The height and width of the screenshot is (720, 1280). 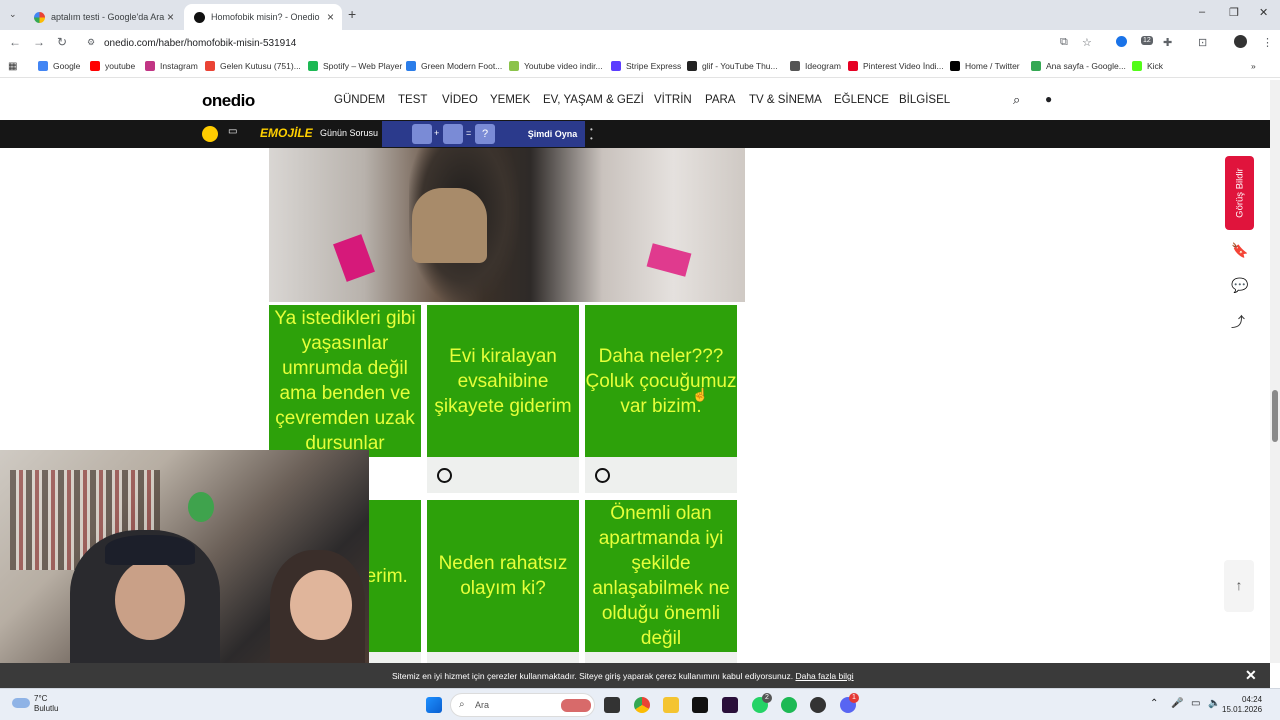 I want to click on play-now-button: Şimdi Oyna, so click(x=552, y=134).